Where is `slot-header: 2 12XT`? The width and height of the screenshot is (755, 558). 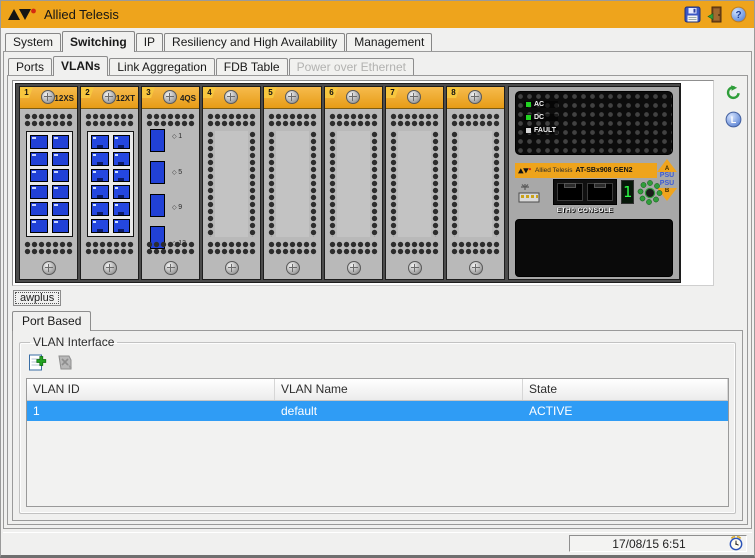 slot-header: 2 12XT is located at coordinates (109, 98).